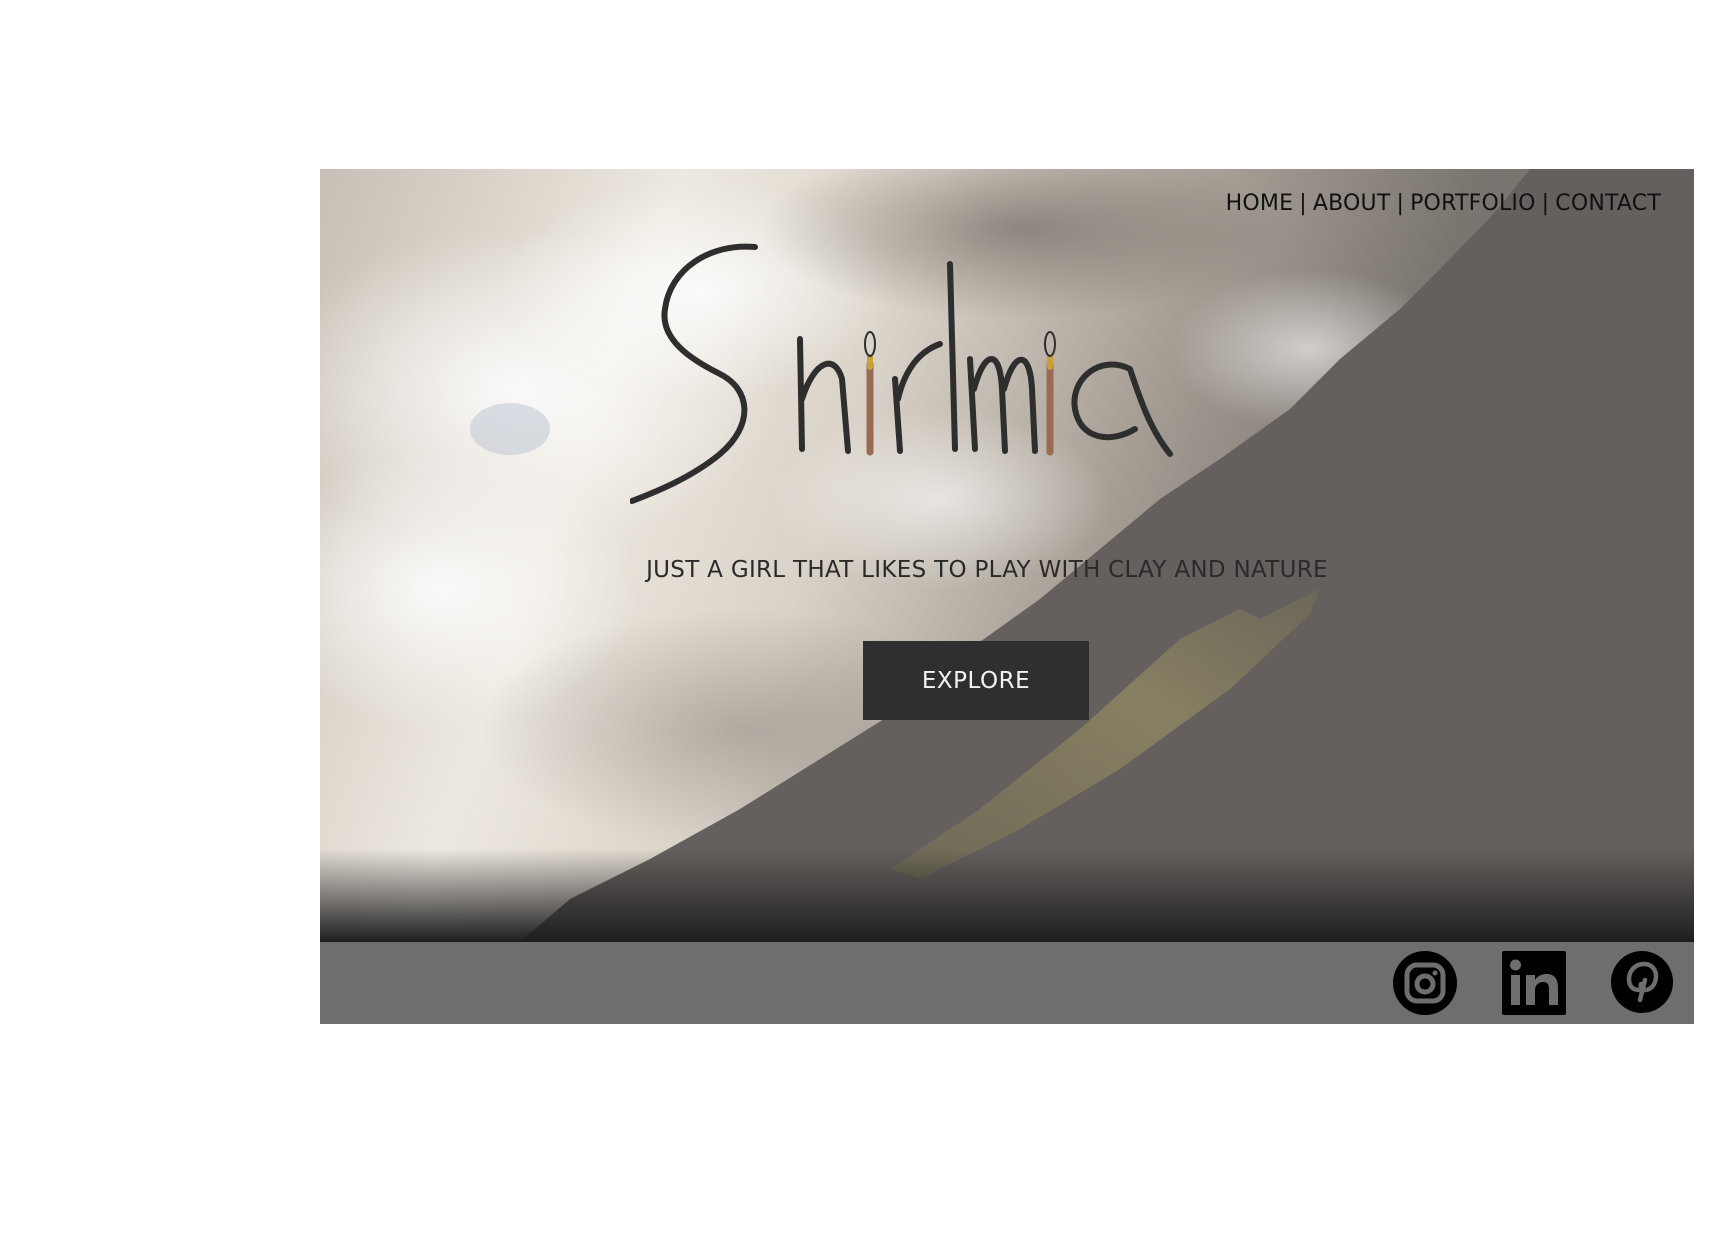  I want to click on footer-bar, so click(1007, 983).